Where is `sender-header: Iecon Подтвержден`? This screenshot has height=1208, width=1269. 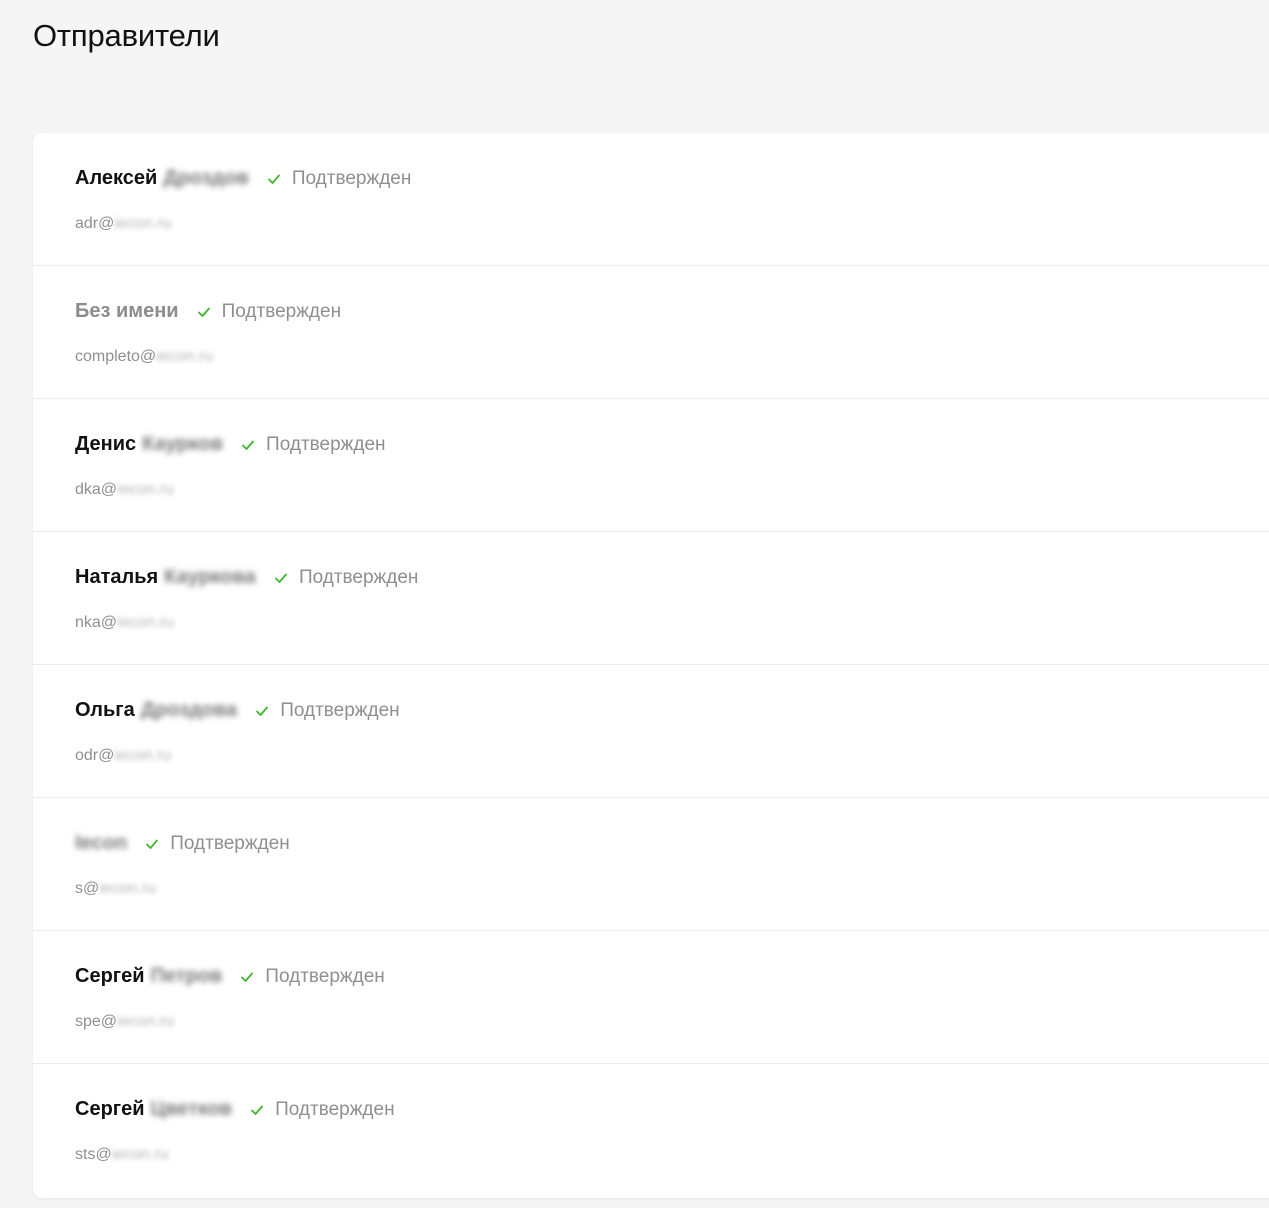
sender-header: Iecon Подтвержден is located at coordinates (182, 843).